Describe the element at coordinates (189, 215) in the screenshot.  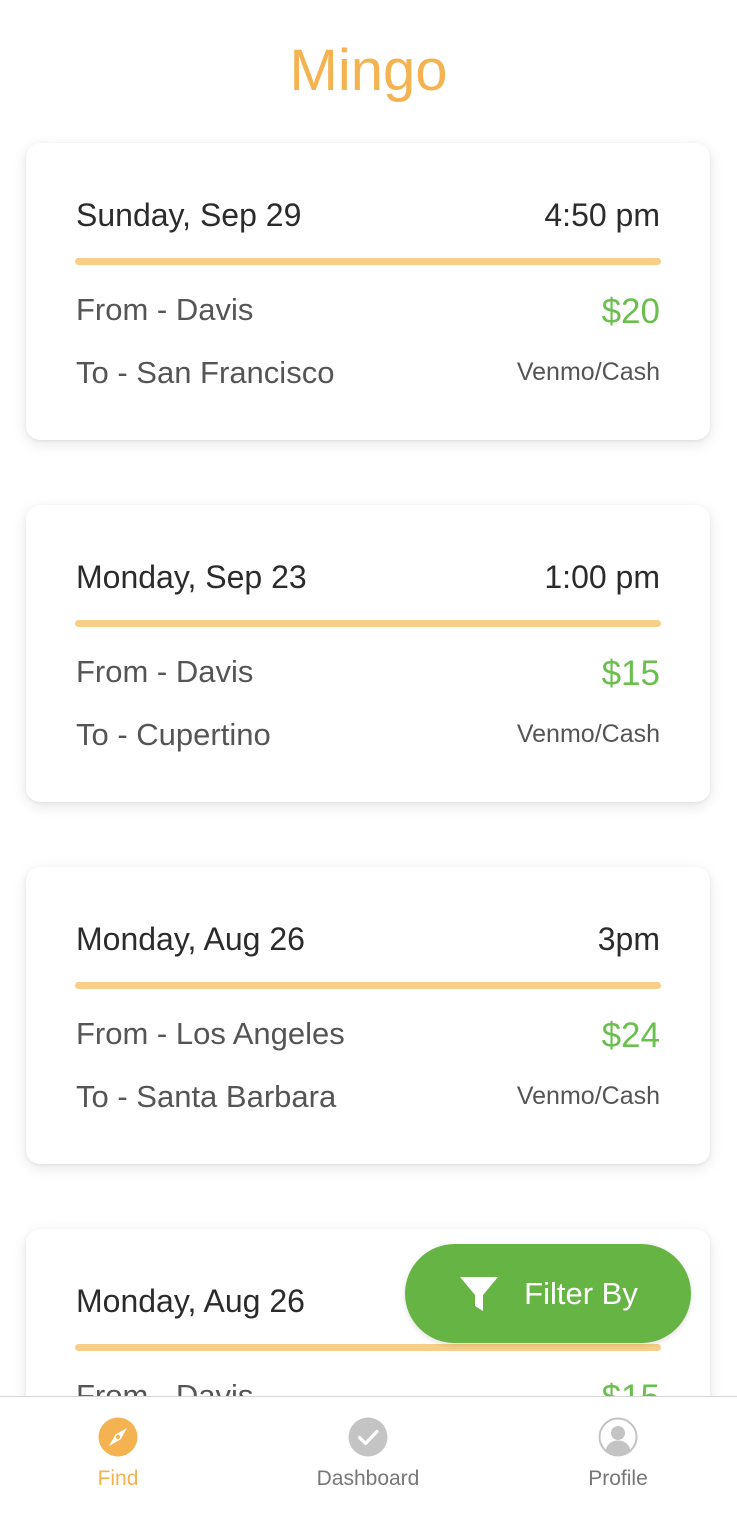
I see `ride-date: Sunday, Sep 29` at that location.